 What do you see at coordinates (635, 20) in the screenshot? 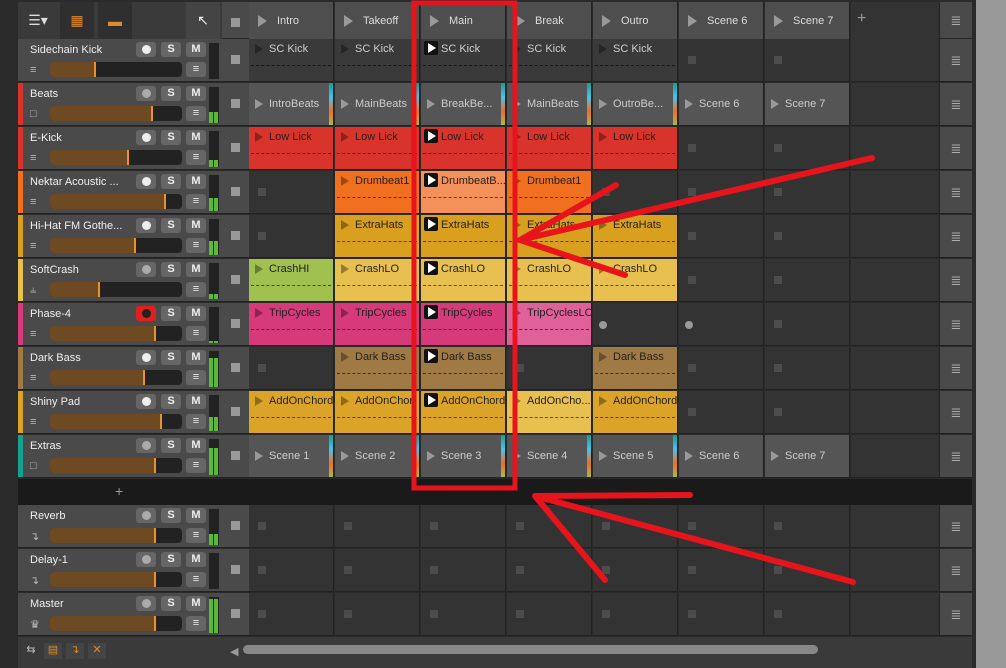
I see `scene-header: Outro` at bounding box center [635, 20].